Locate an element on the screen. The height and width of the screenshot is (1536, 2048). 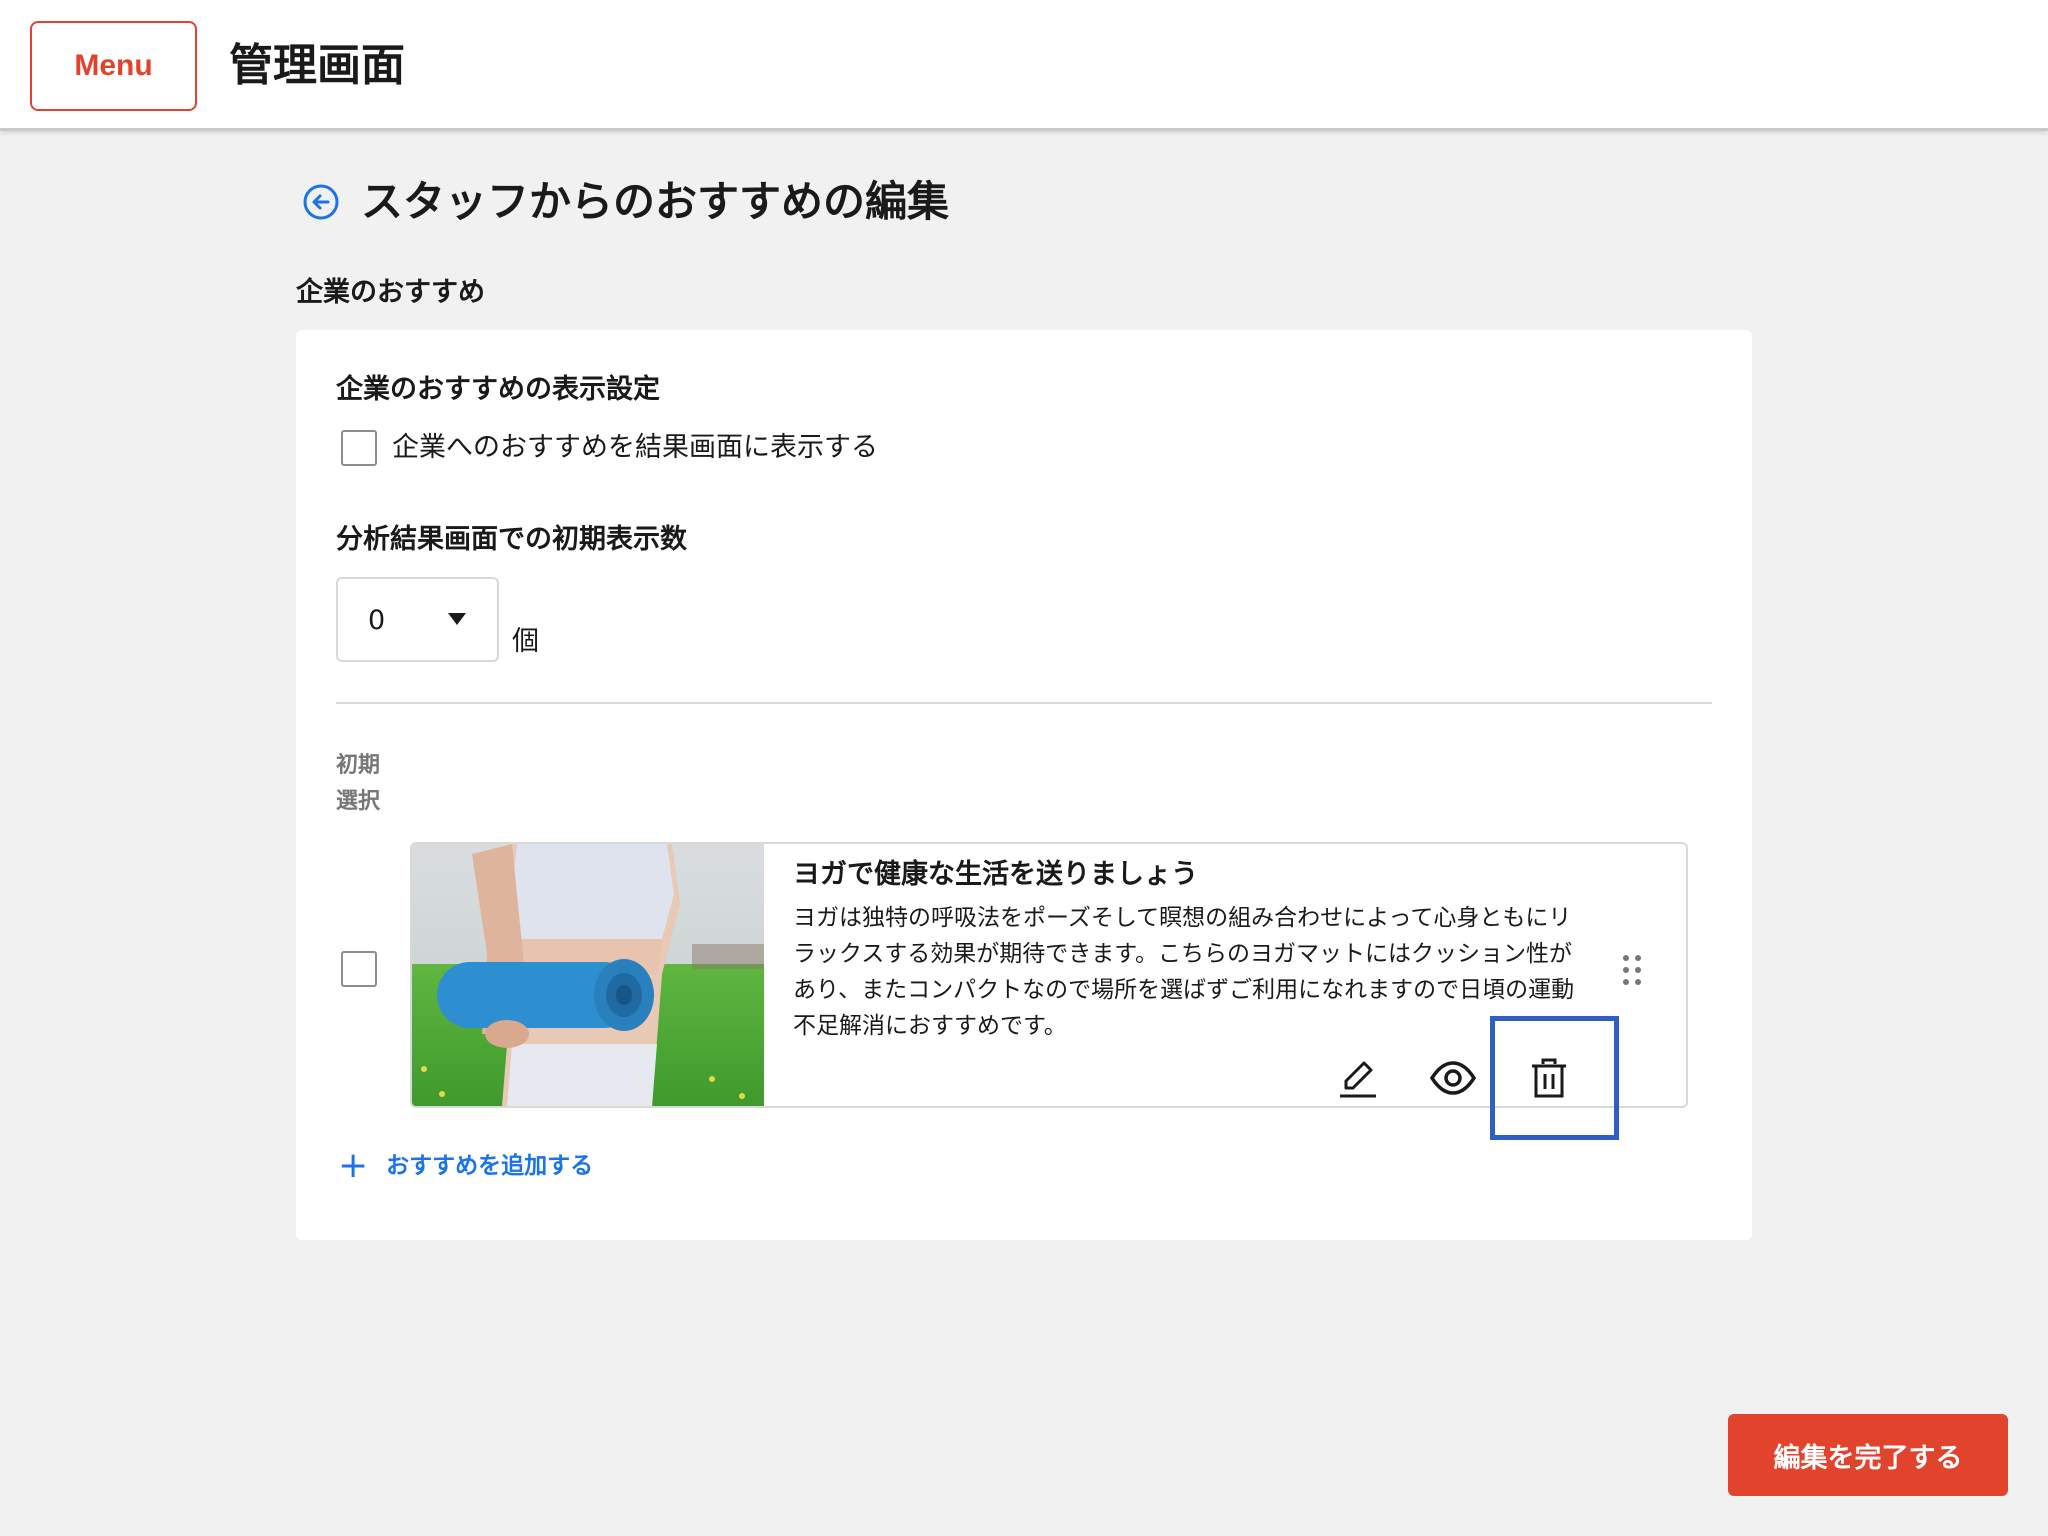
eye-icon is located at coordinates (1453, 1078).